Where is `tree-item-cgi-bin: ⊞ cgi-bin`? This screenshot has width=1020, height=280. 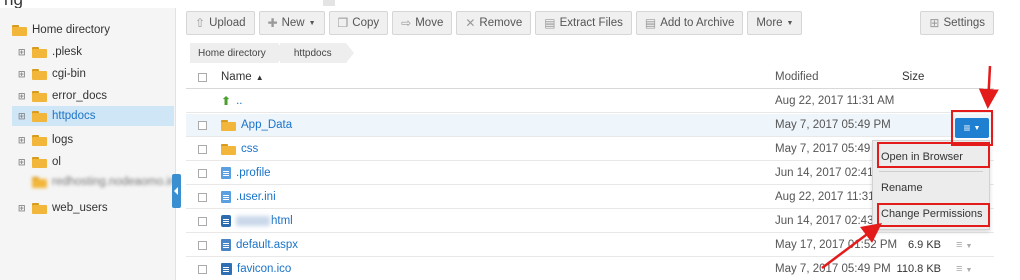 tree-item-cgi-bin: ⊞ cgi-bin is located at coordinates (52, 74).